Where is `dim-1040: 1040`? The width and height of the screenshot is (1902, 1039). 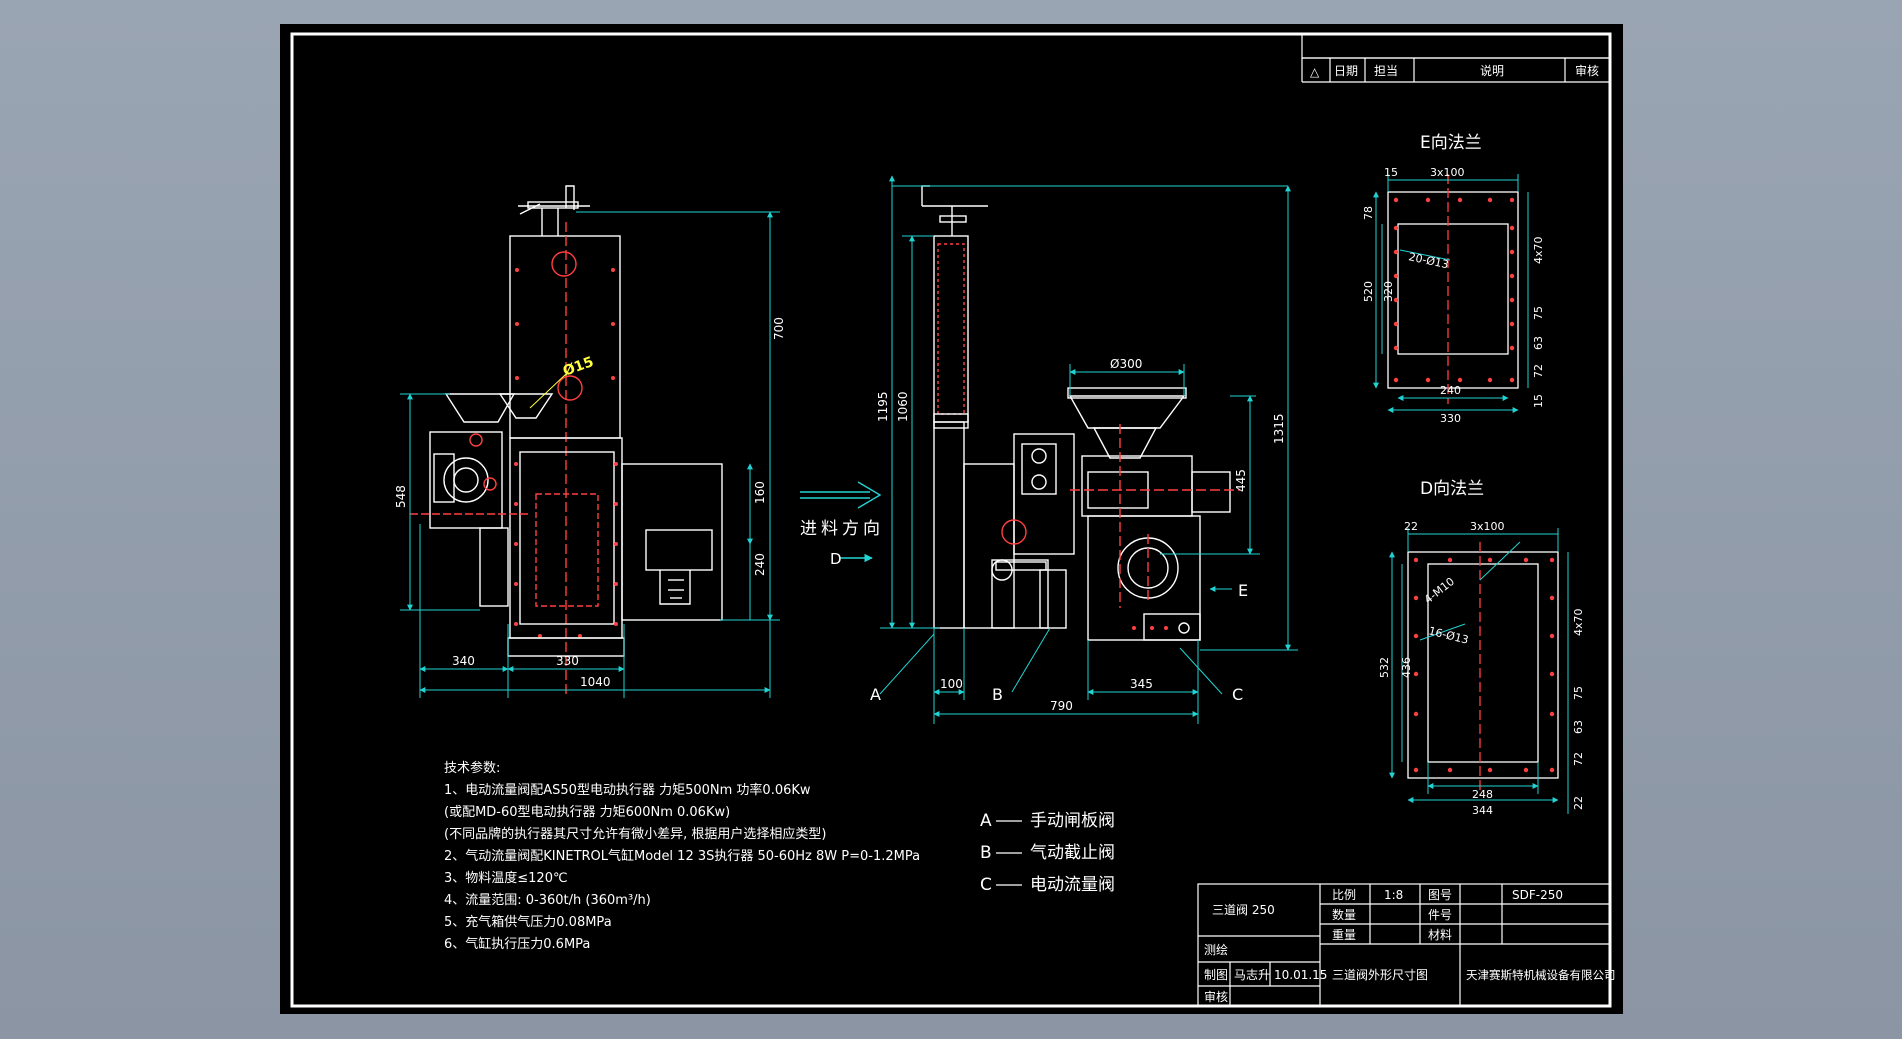 dim-1040: 1040 is located at coordinates (595, 682).